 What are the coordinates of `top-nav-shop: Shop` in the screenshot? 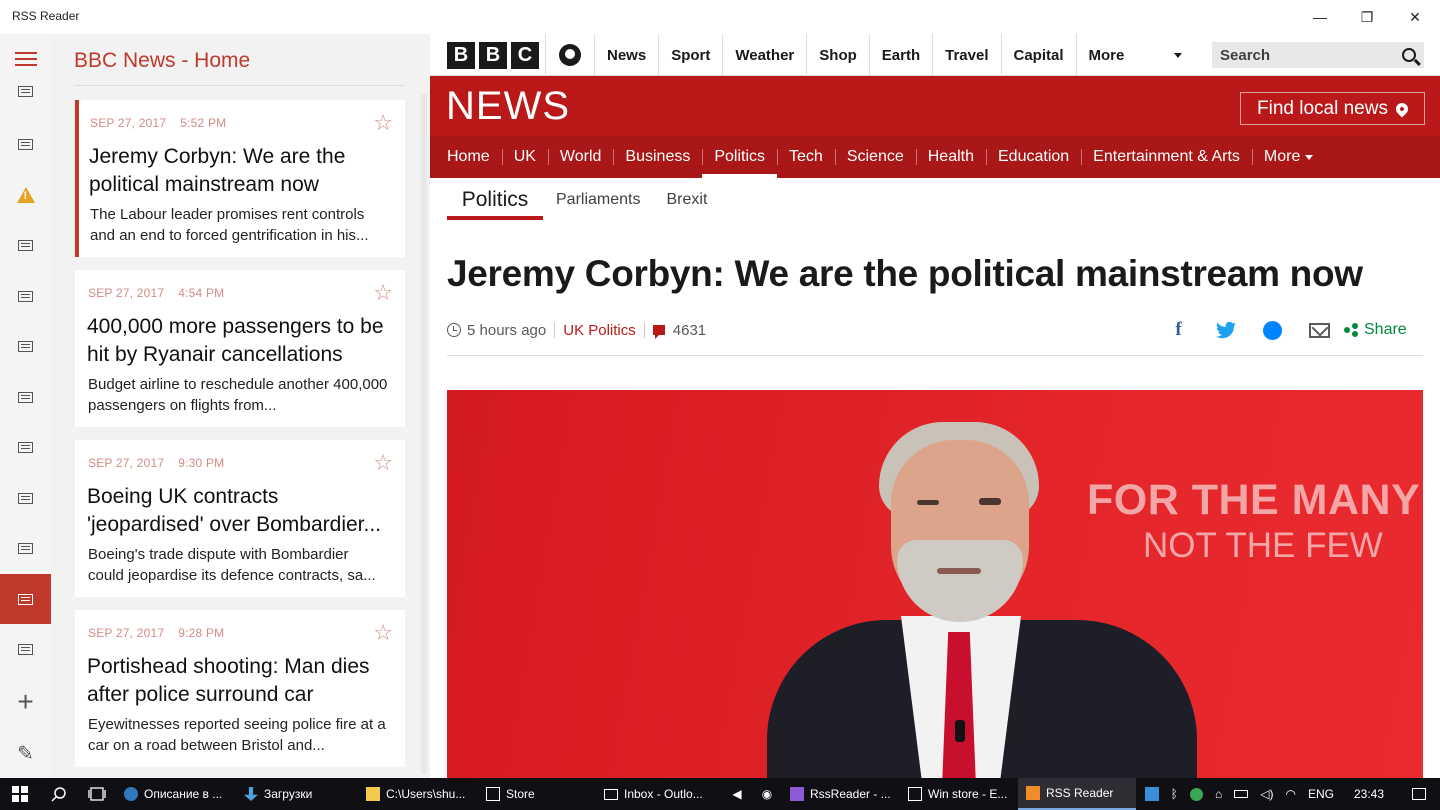 It's located at (838, 55).